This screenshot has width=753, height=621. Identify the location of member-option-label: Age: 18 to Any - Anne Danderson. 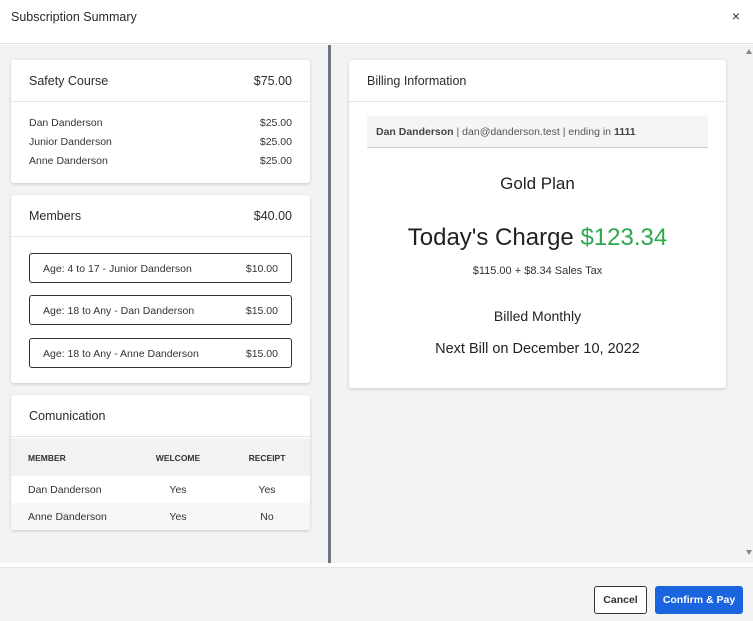
(121, 354).